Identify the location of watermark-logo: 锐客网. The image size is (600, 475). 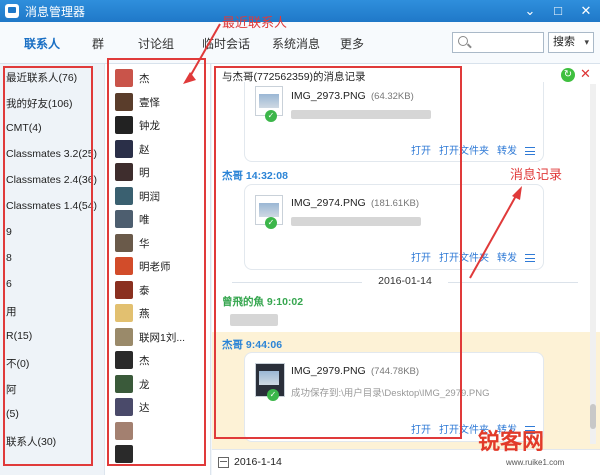
(511, 442).